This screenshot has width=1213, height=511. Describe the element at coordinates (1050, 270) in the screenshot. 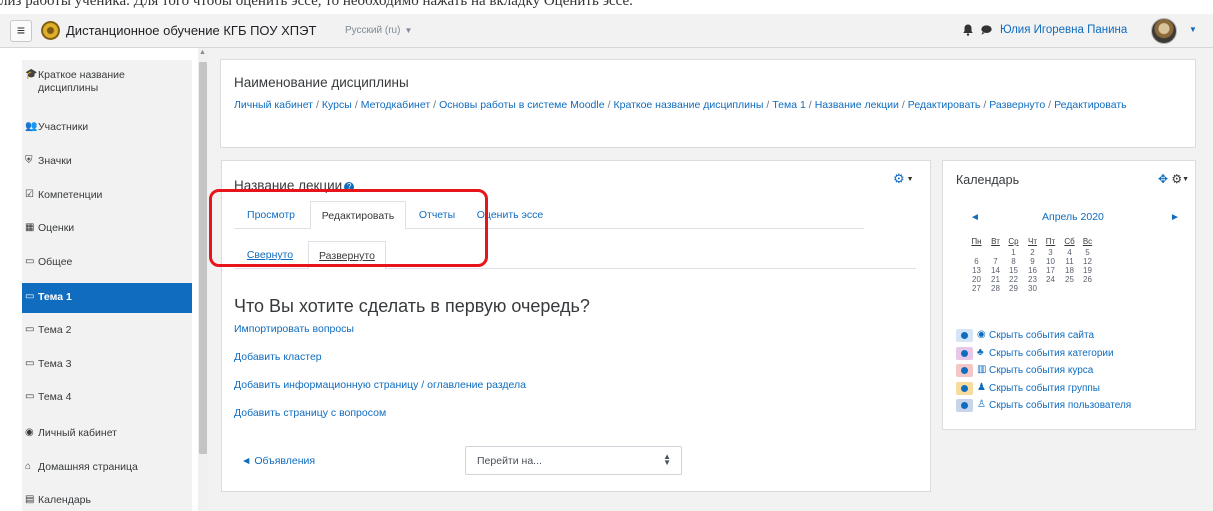

I see `calendar-day: 17` at that location.